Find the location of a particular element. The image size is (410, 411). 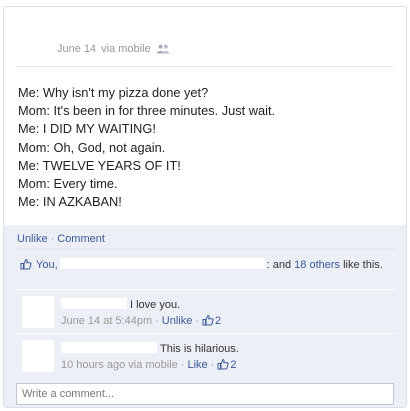

like-you: You, is located at coordinates (47, 265).